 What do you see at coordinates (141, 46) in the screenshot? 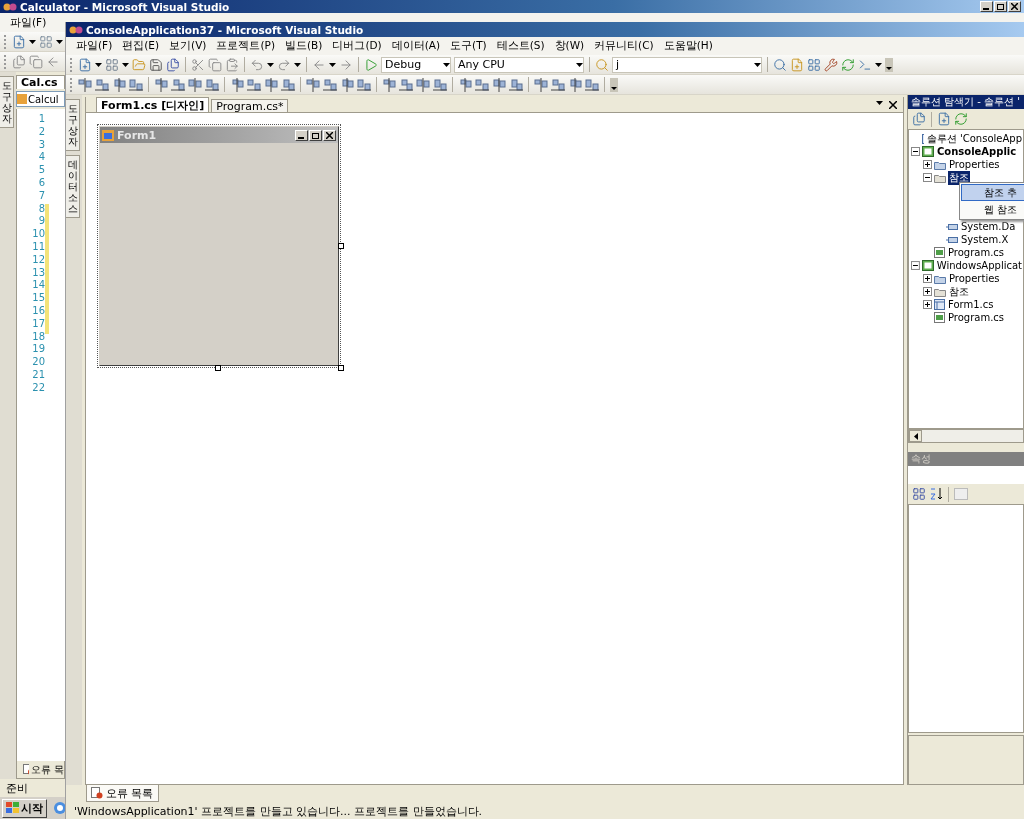
I see `menu-item: 편집(E)` at bounding box center [141, 46].